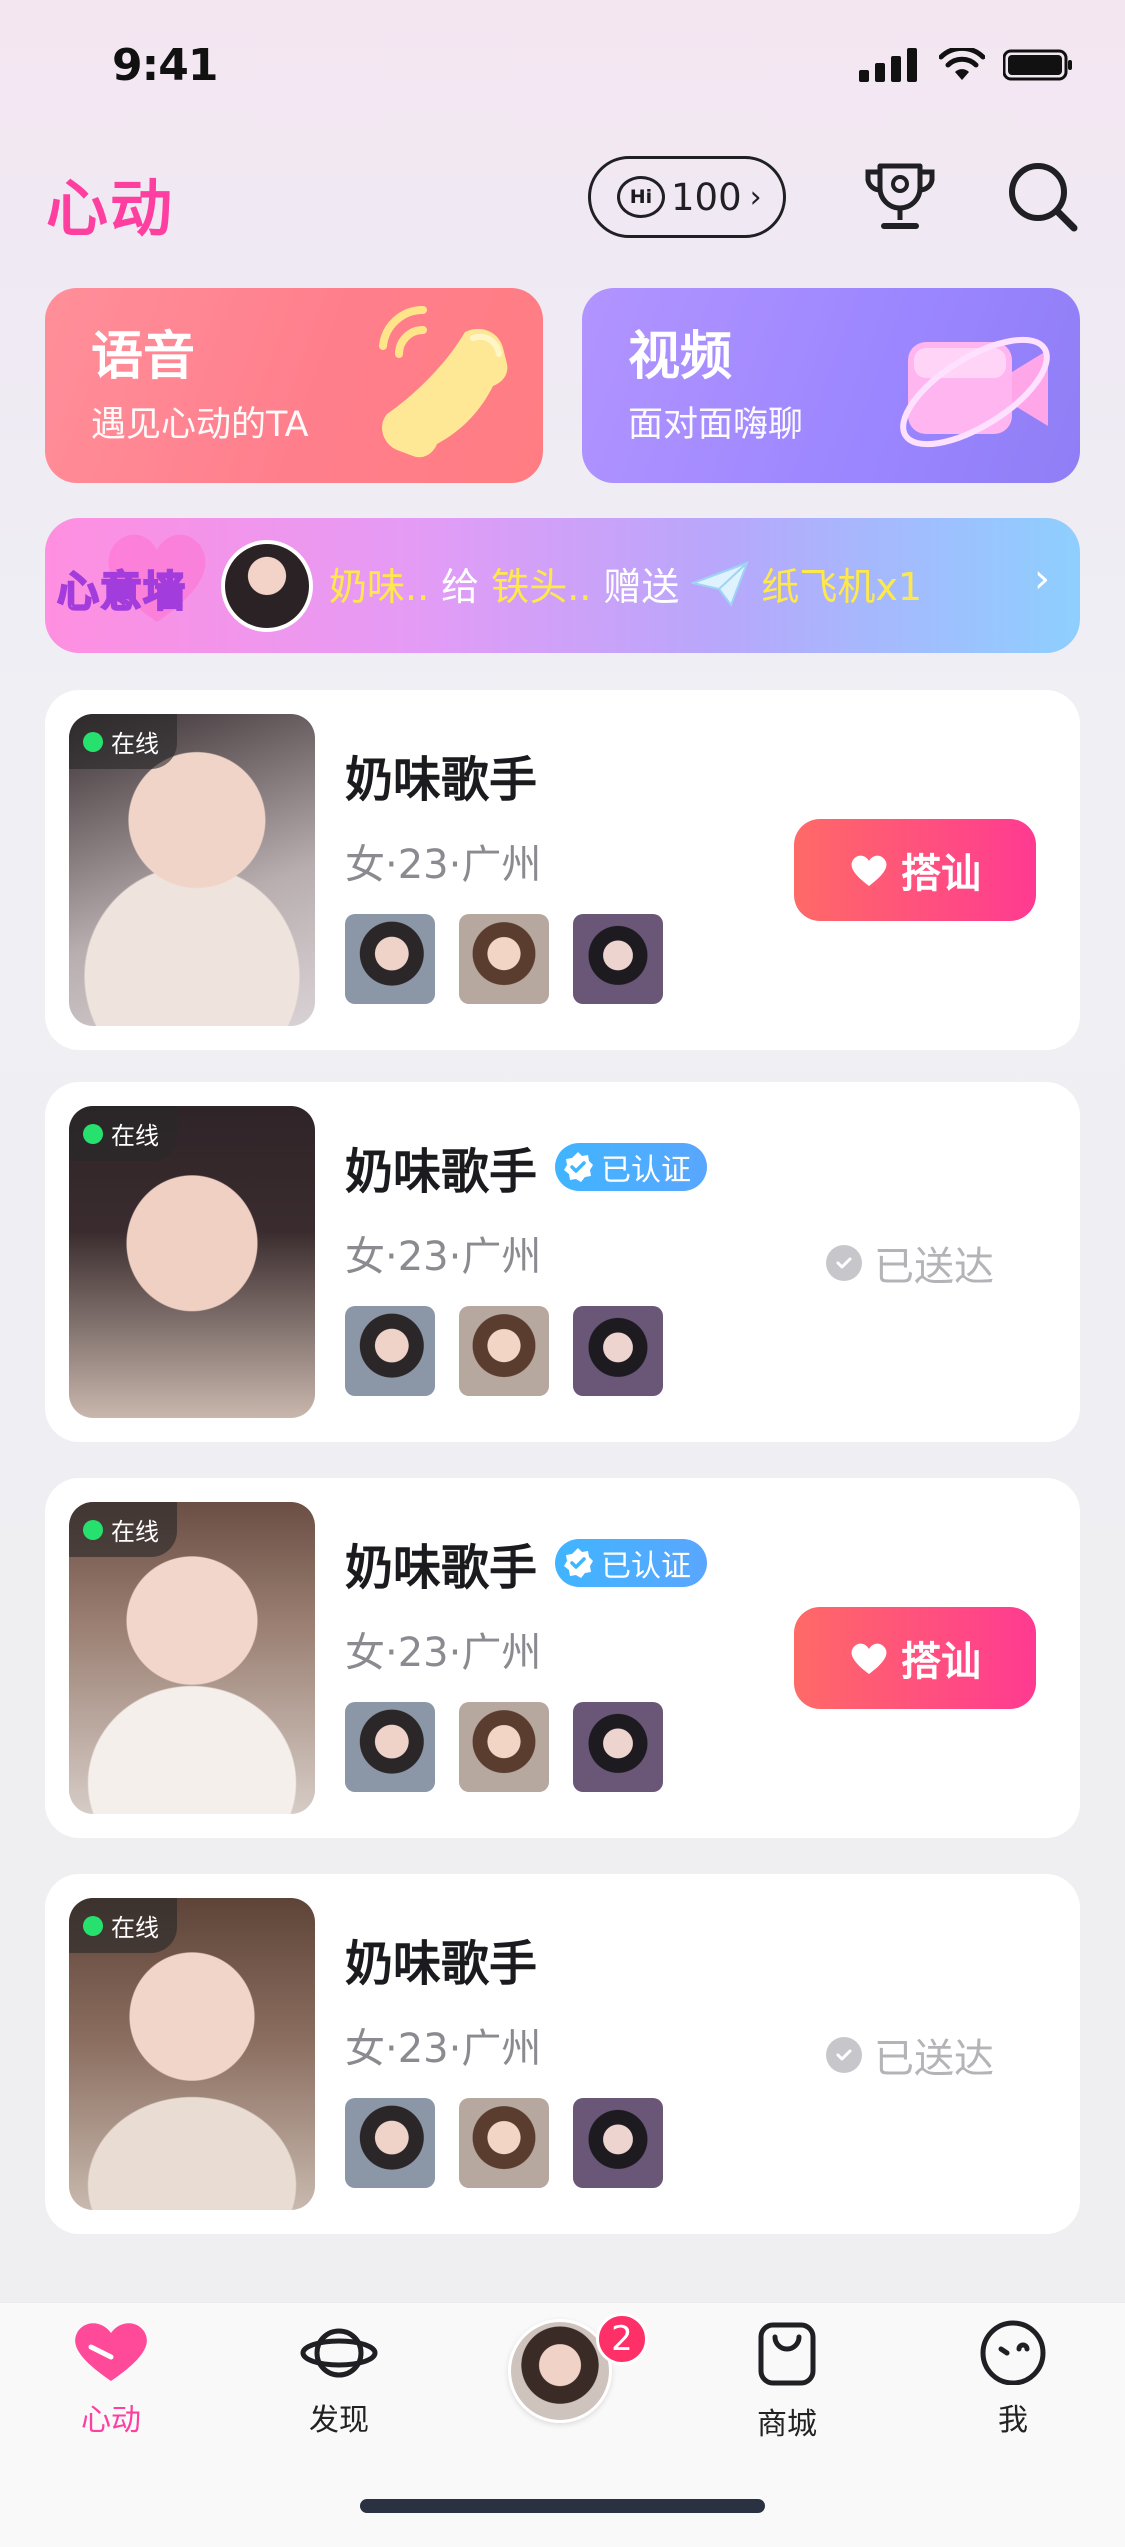 Image resolution: width=1125 pixels, height=2547 pixels. What do you see at coordinates (641, 587) in the screenshot?
I see `sent-word: 赠送` at bounding box center [641, 587].